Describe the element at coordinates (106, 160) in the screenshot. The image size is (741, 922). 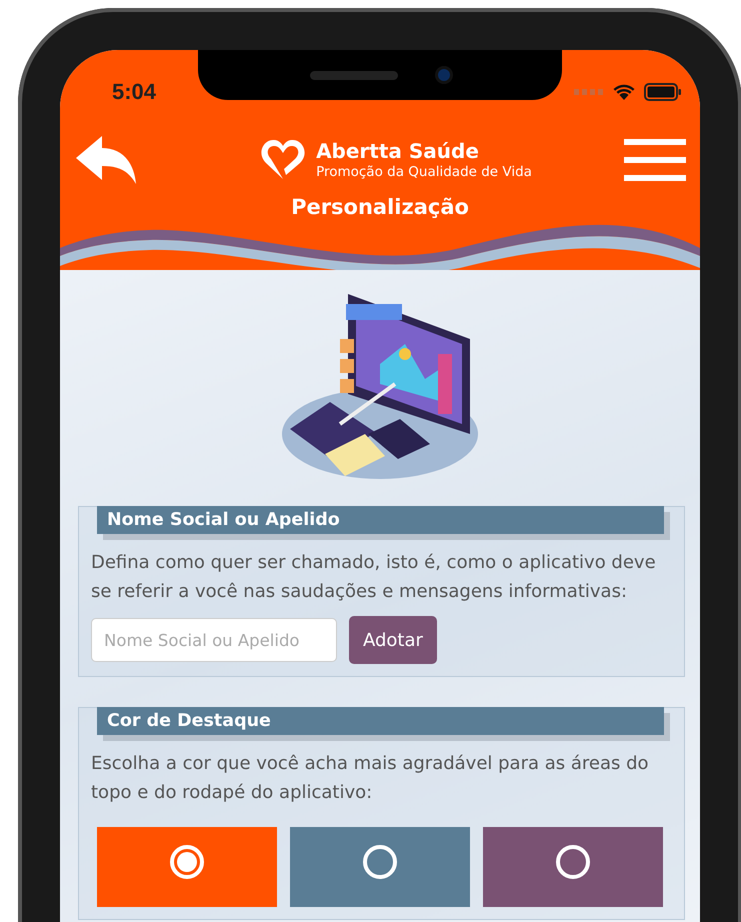
I see `back-arrow-icon` at that location.